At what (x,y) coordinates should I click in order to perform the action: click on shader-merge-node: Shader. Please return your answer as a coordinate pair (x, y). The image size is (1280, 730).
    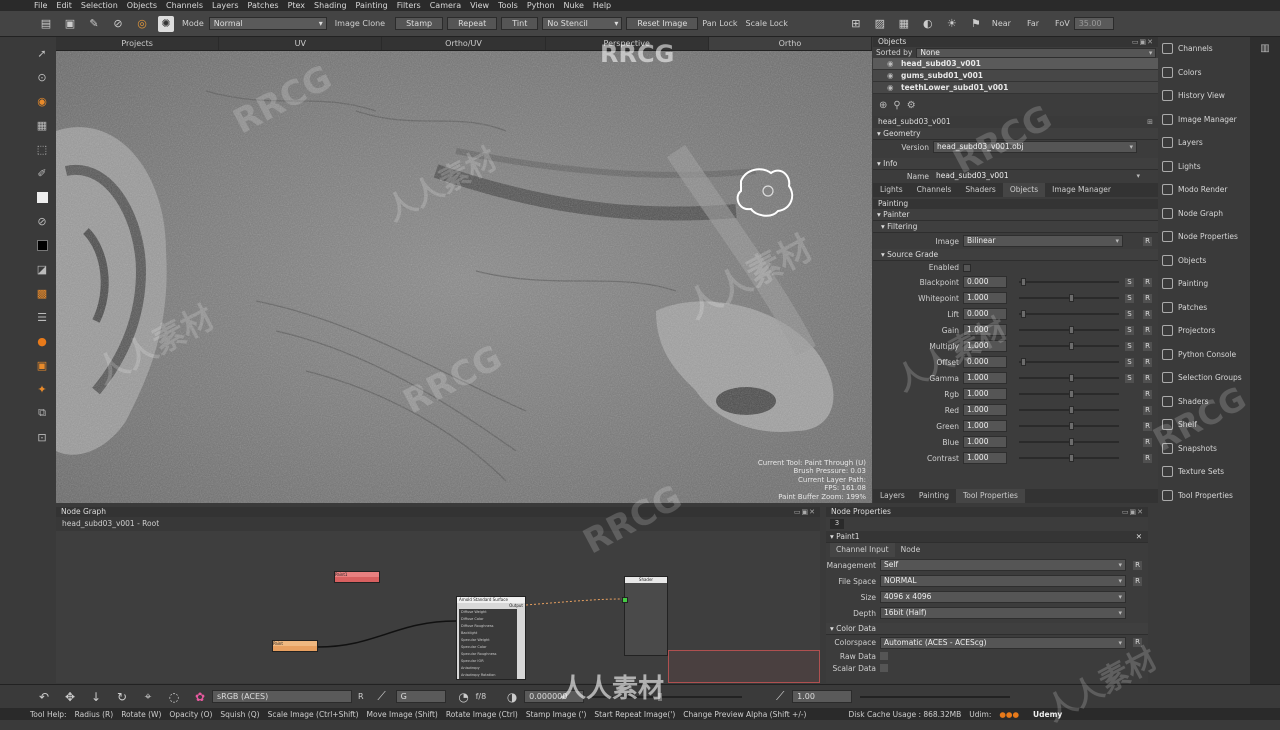
    Looking at the image, I should click on (645, 616).